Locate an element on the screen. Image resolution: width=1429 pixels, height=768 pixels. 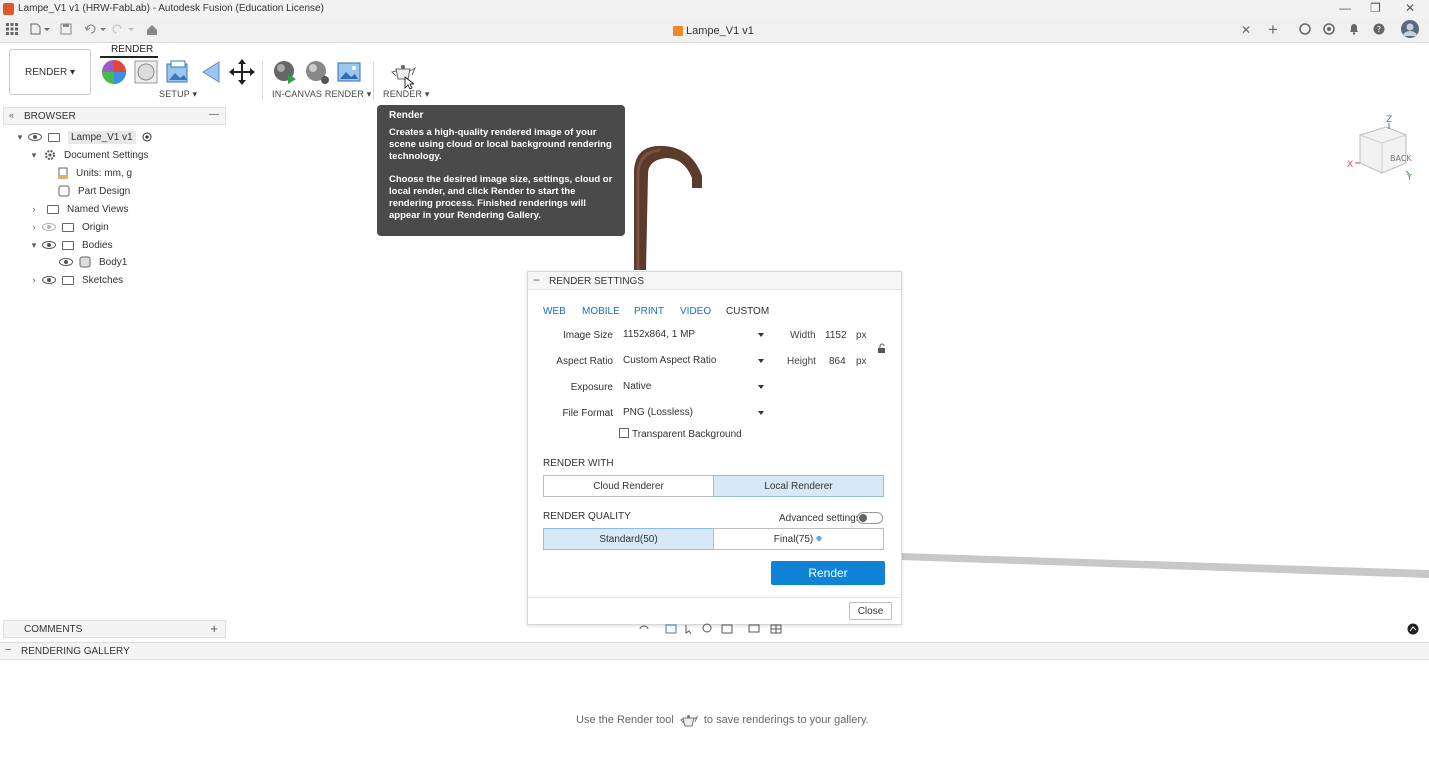
exposure-dropdown: Native is located at coordinates (695, 388).